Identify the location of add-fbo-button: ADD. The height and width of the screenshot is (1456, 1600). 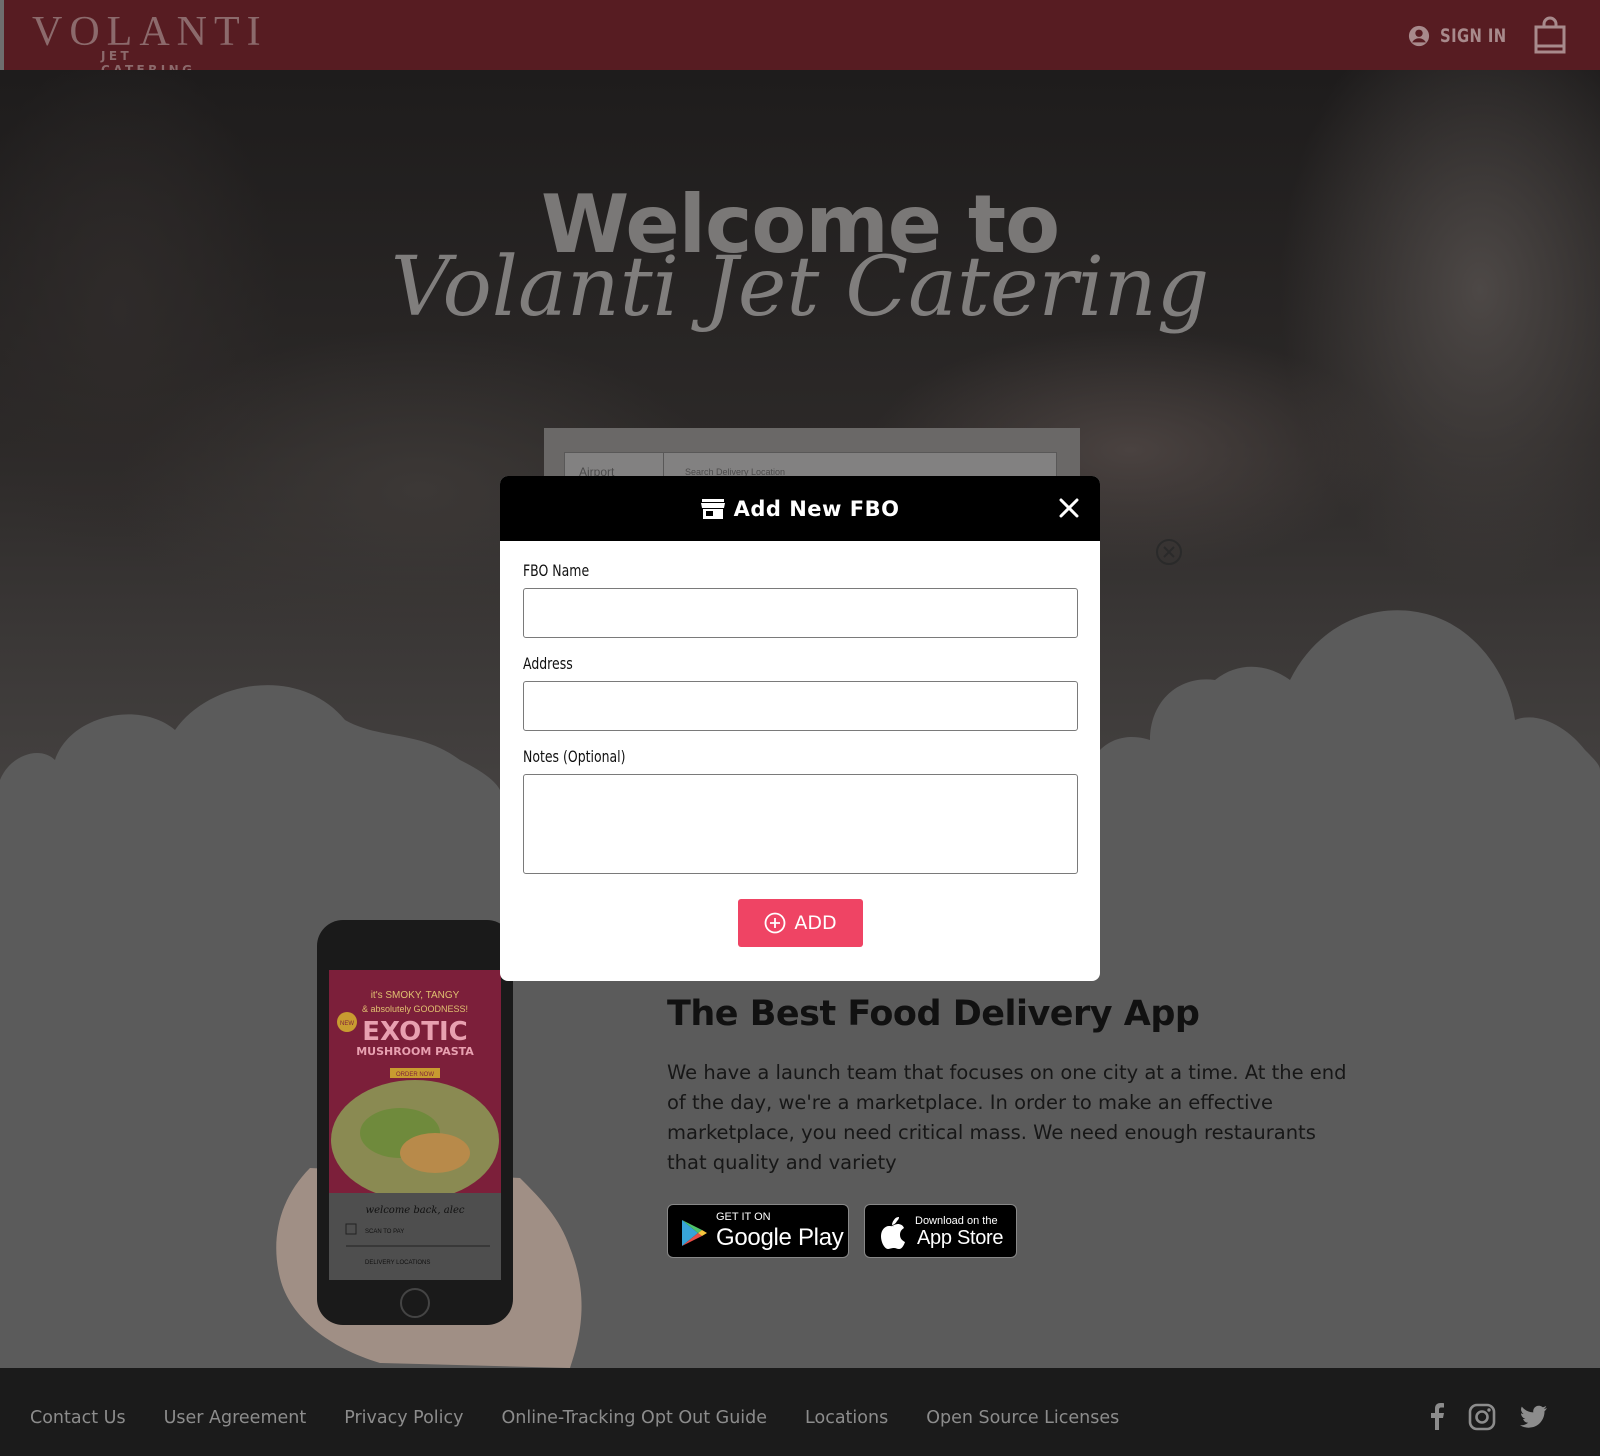
(800, 923).